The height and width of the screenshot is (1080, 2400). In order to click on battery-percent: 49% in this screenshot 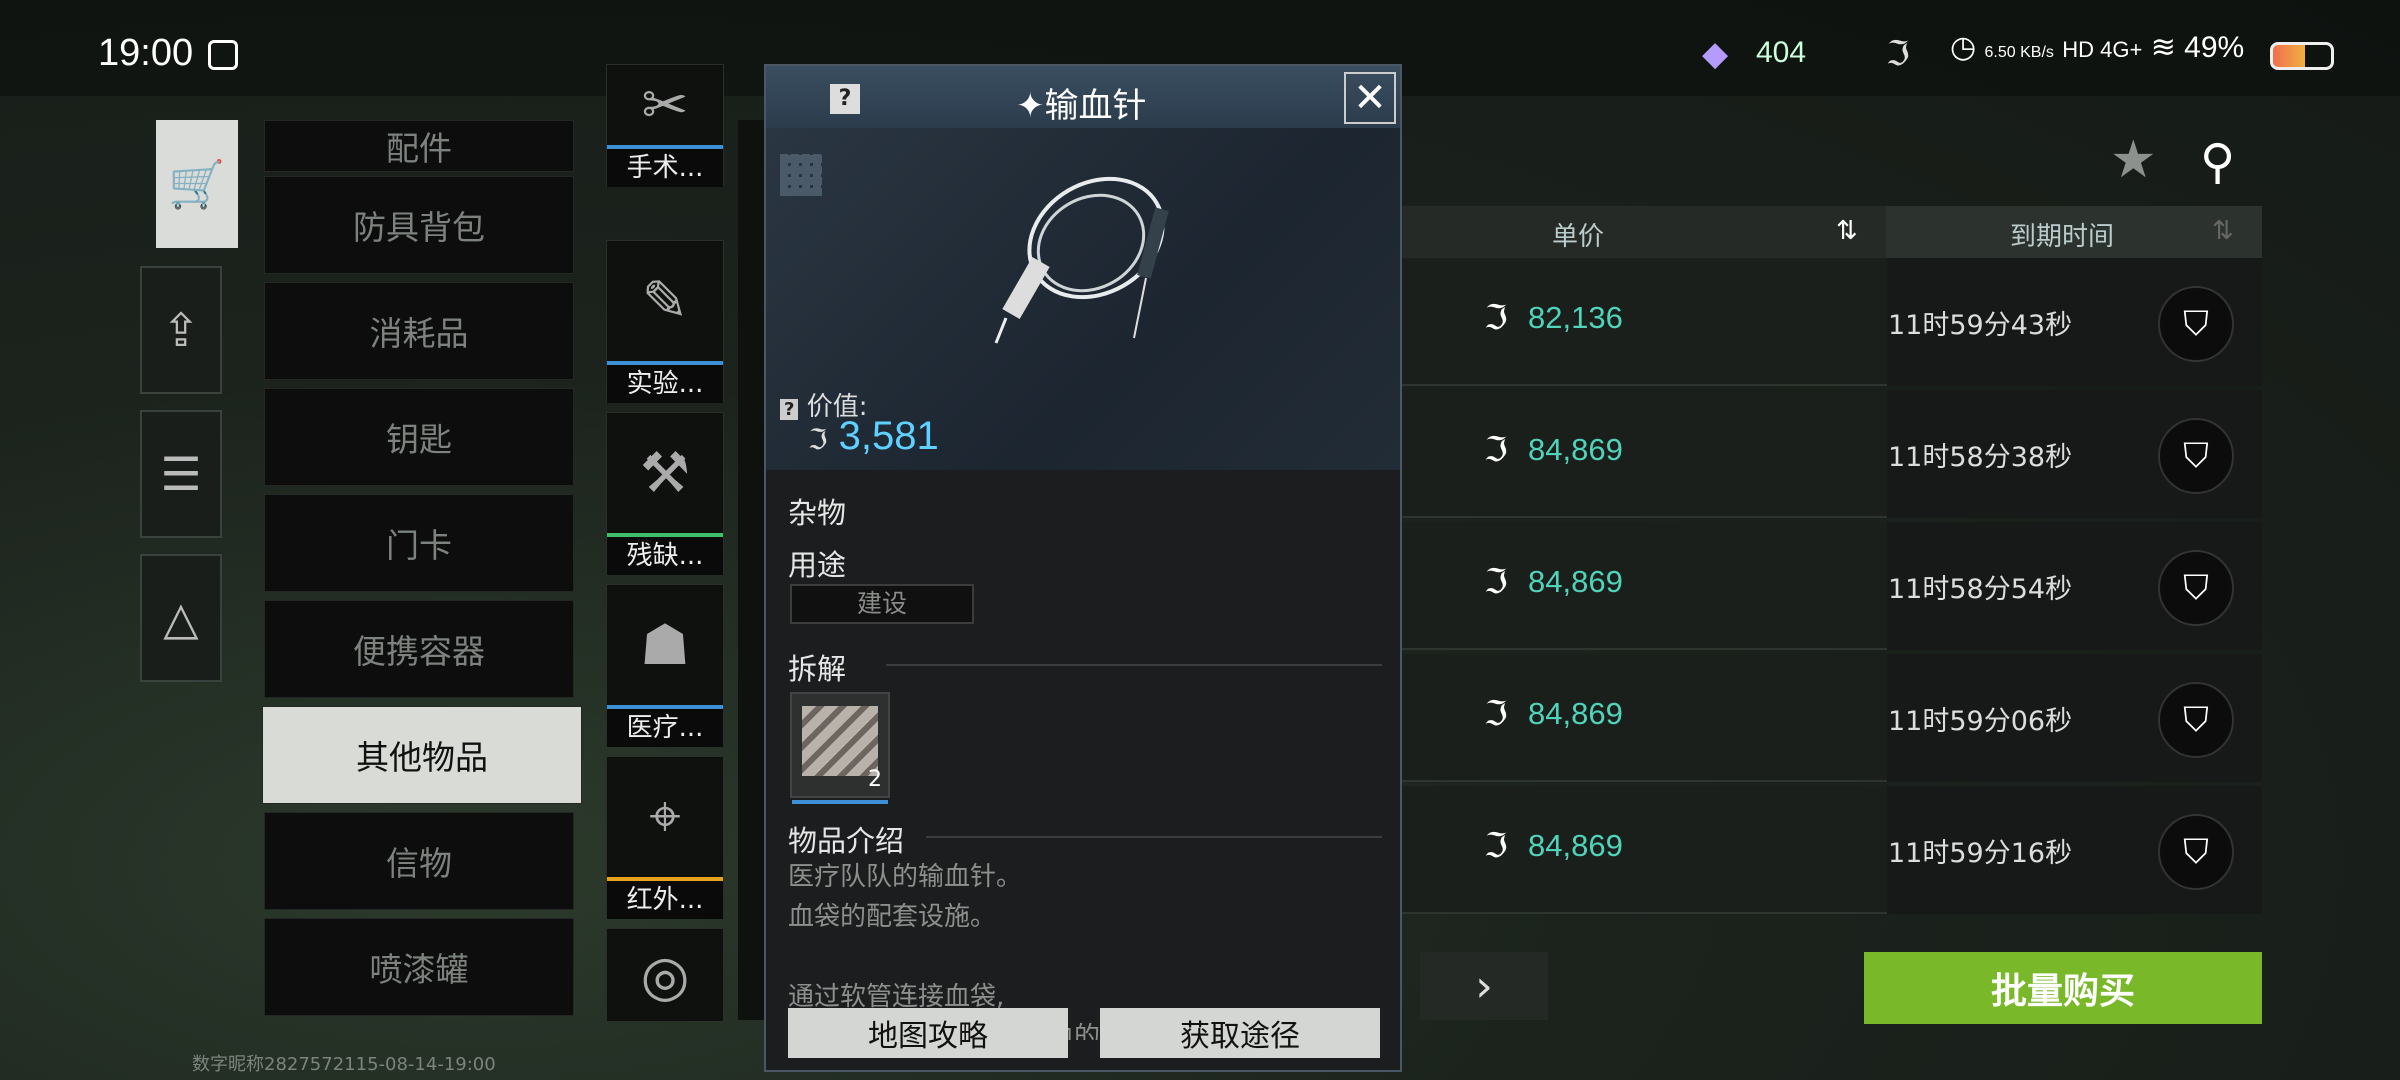, I will do `click(2214, 47)`.